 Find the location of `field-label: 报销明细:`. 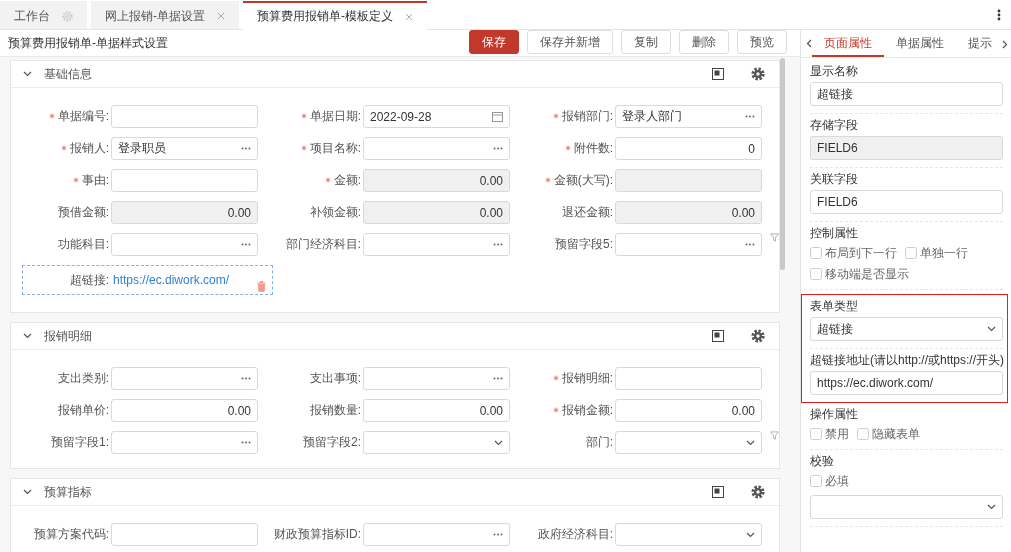

field-label: 报销明细: is located at coordinates (587, 378).